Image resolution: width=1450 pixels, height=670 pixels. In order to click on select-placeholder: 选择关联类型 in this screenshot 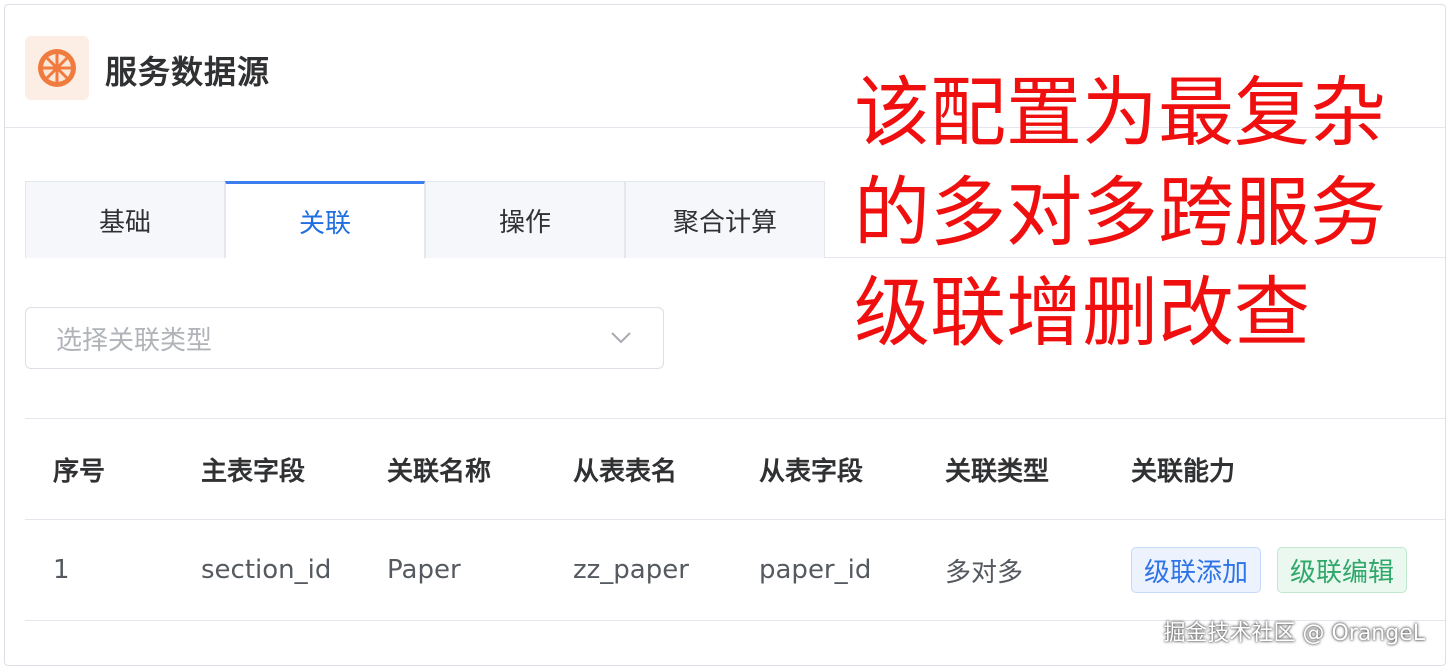, I will do `click(134, 340)`.